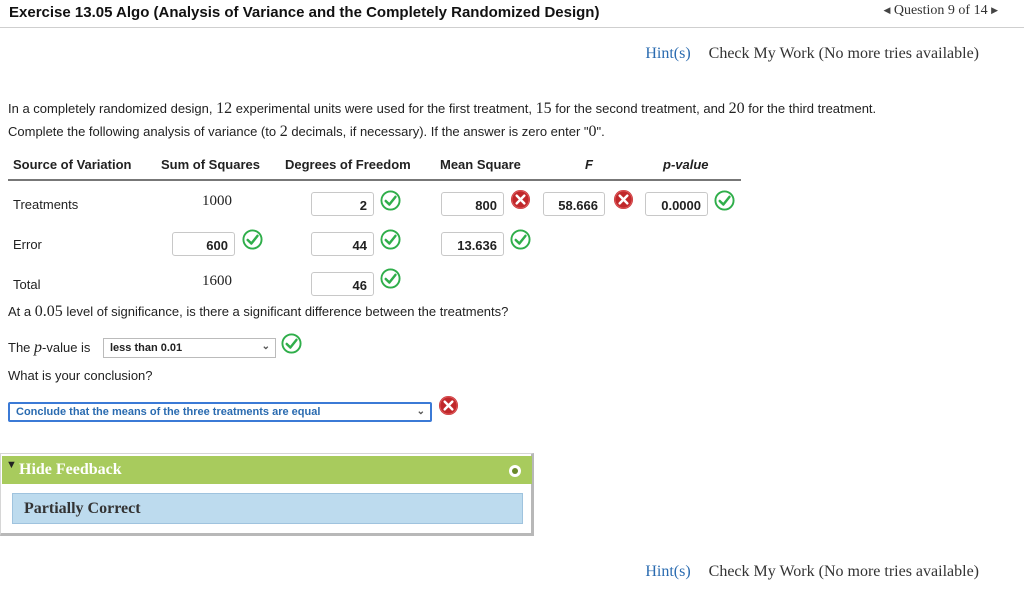 The height and width of the screenshot is (597, 1024). What do you see at coordinates (189, 348) in the screenshot?
I see `pvalue-select: less than 0.01 ⌄` at bounding box center [189, 348].